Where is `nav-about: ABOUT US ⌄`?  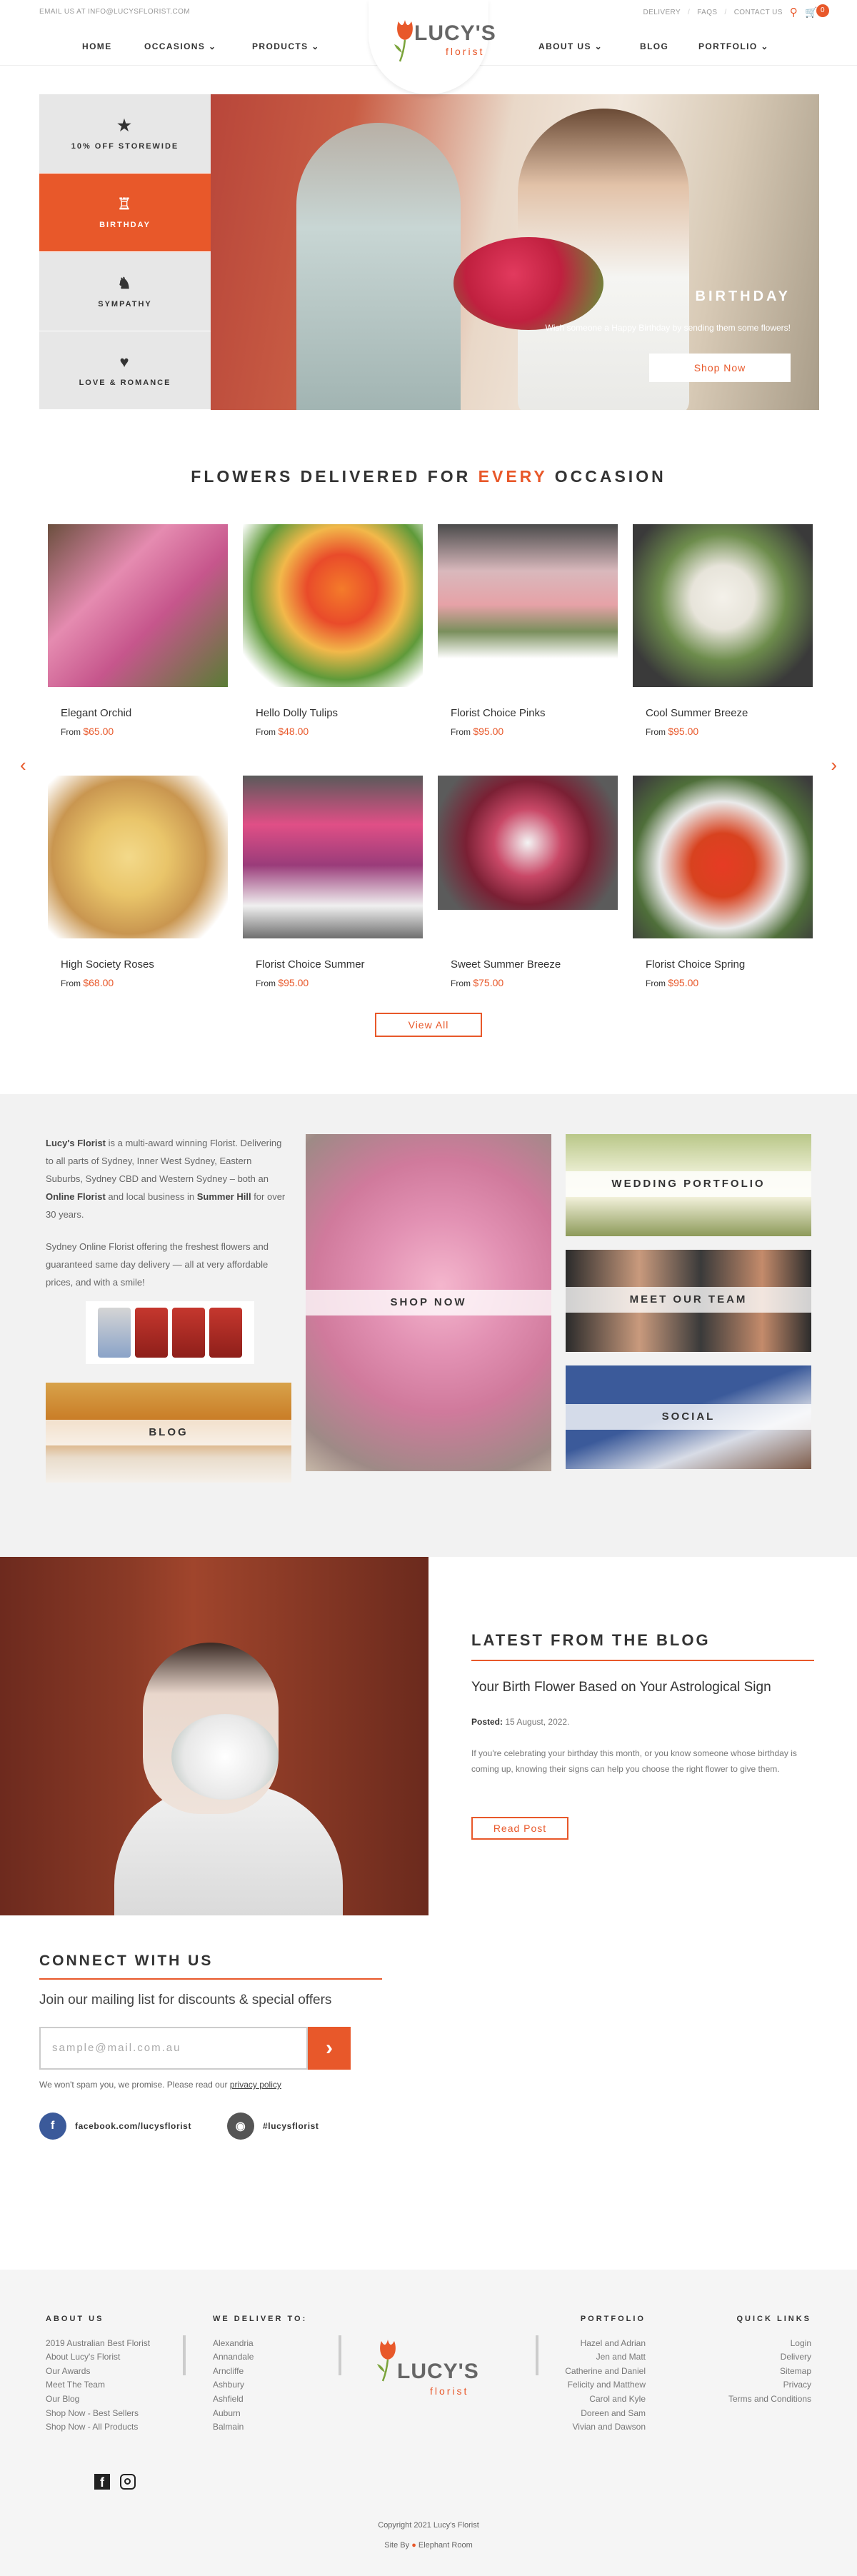 nav-about: ABOUT US ⌄ is located at coordinates (570, 46).